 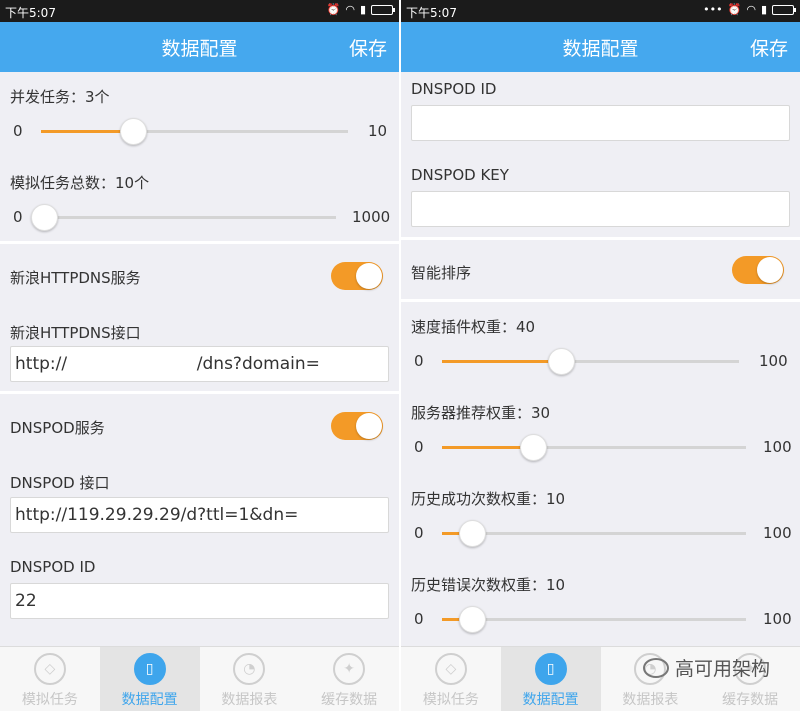 What do you see at coordinates (60, 97) in the screenshot?
I see `concurrent-task-label: 并发任务：3个` at bounding box center [60, 97].